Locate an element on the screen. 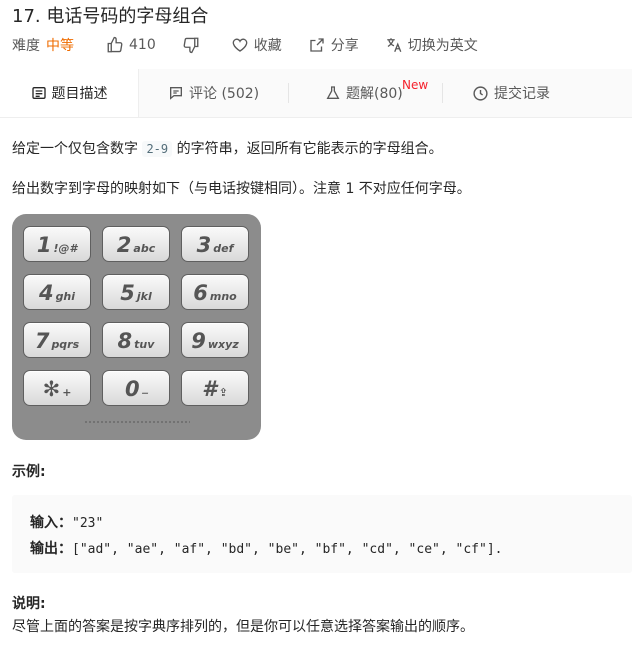 The image size is (632, 649). share-label: 分享 is located at coordinates (344, 46).